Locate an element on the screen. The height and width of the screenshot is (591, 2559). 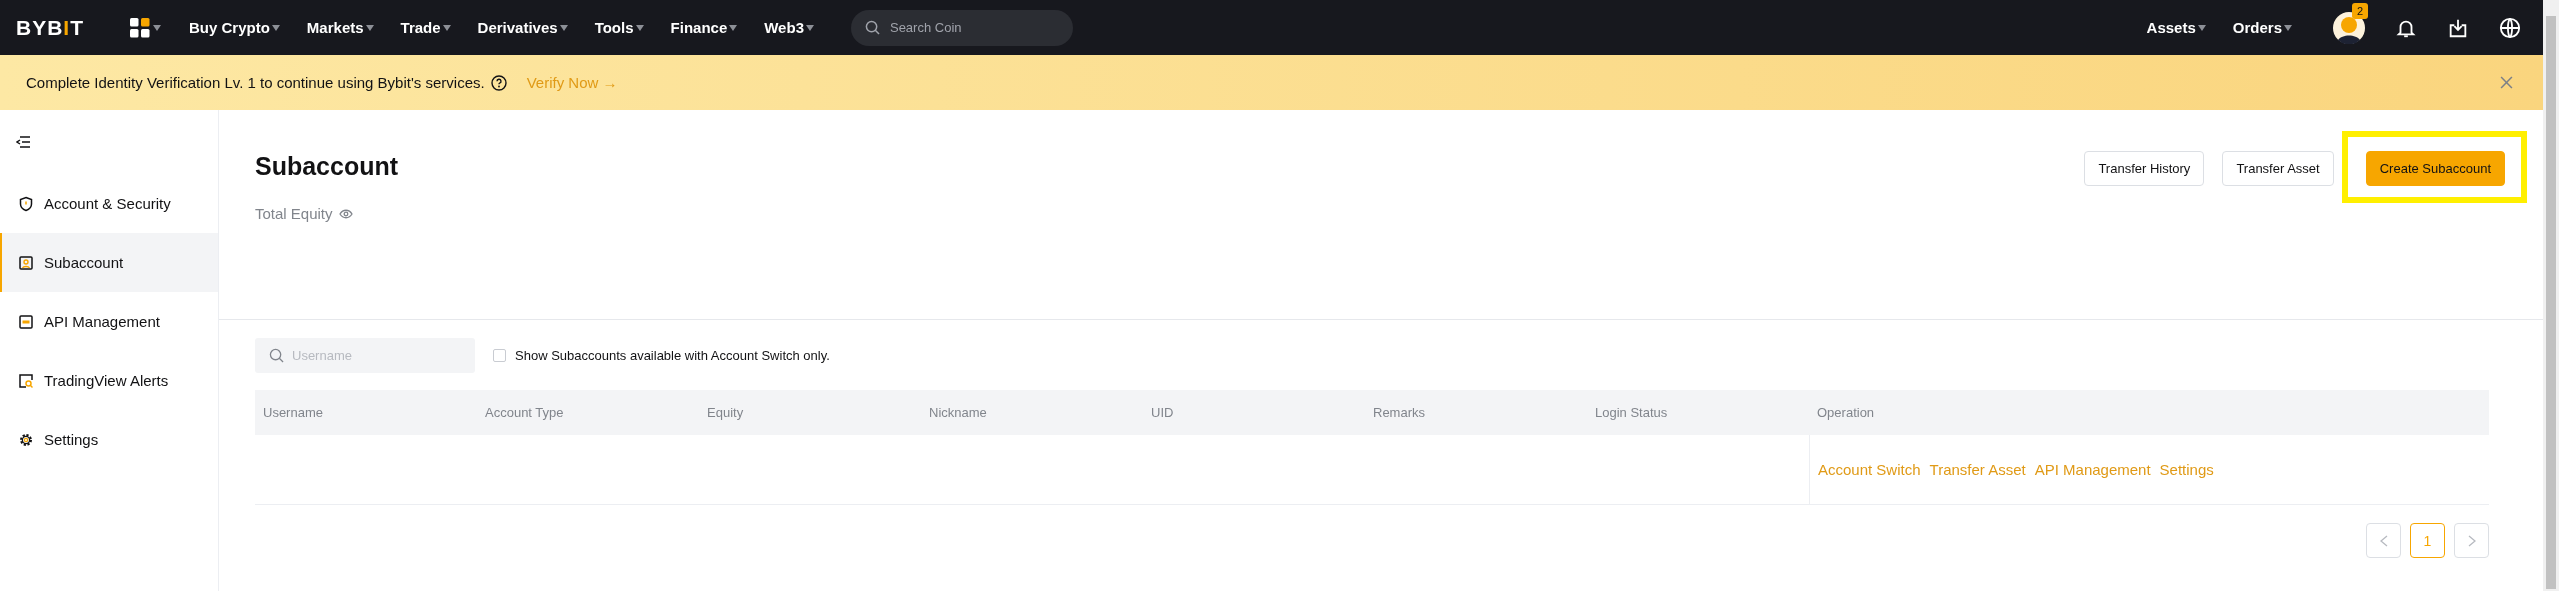
verification-message: Complete Identity Verification Lv. 1 to continue using Bybit's services. is located at coordinates (255, 82).